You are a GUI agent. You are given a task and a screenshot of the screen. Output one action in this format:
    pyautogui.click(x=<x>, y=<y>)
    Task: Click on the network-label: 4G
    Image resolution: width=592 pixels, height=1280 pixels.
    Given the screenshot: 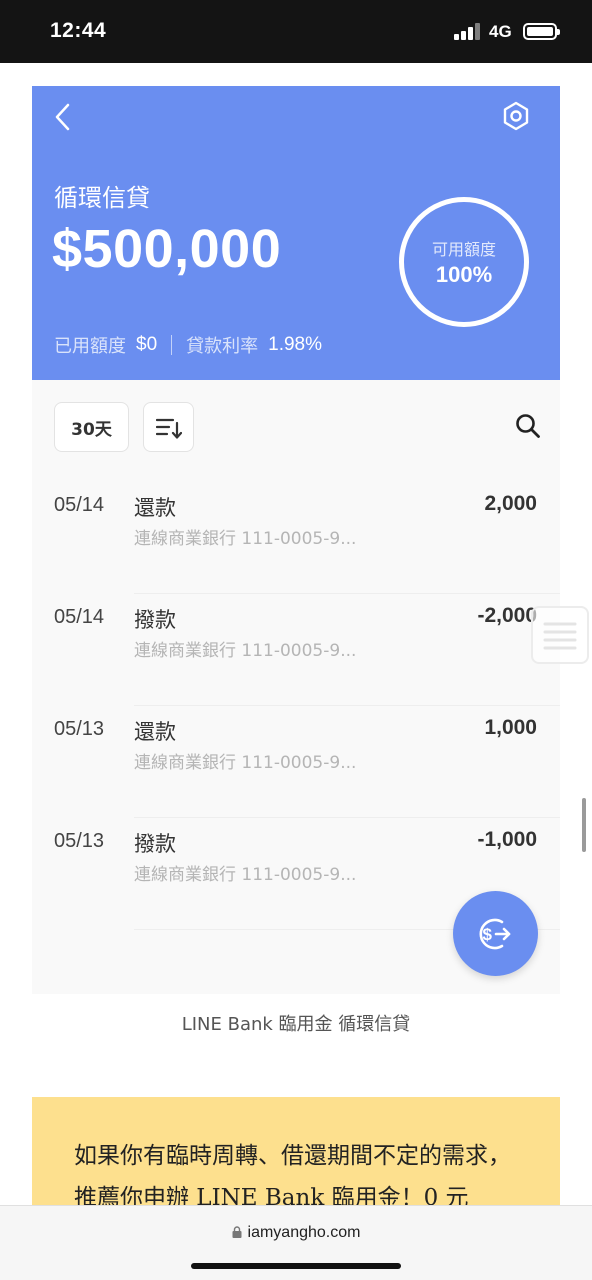 What is the action you would take?
    pyautogui.click(x=500, y=31)
    